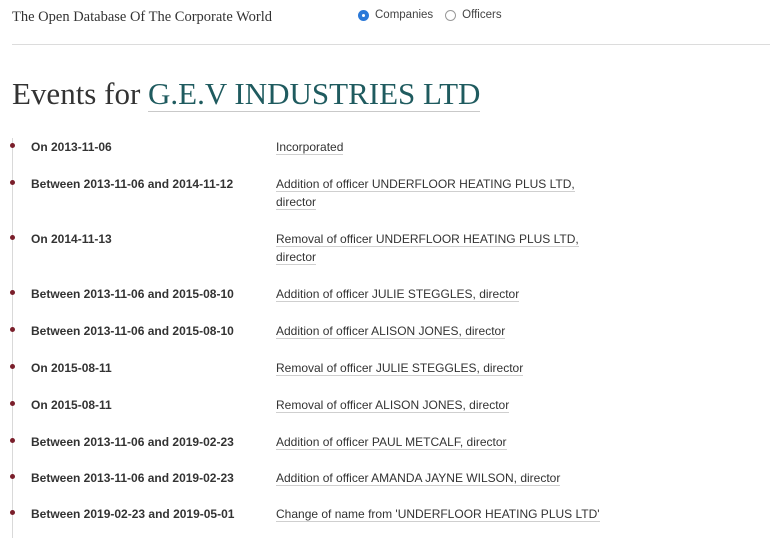 The width and height of the screenshot is (770, 538). What do you see at coordinates (436, 15) in the screenshot?
I see `search-type-selector: Companies Officers` at bounding box center [436, 15].